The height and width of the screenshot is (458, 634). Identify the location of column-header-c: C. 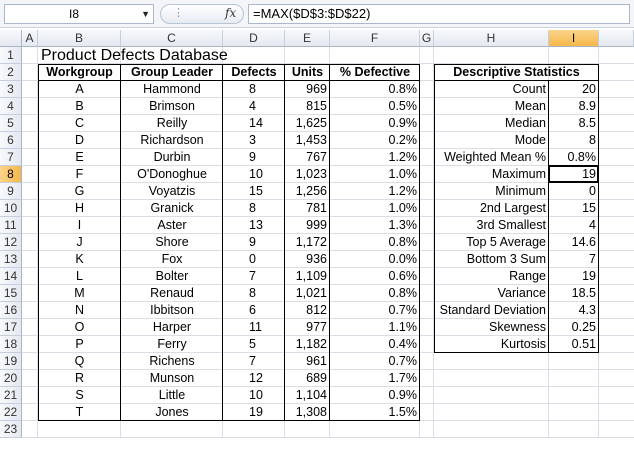
(172, 38).